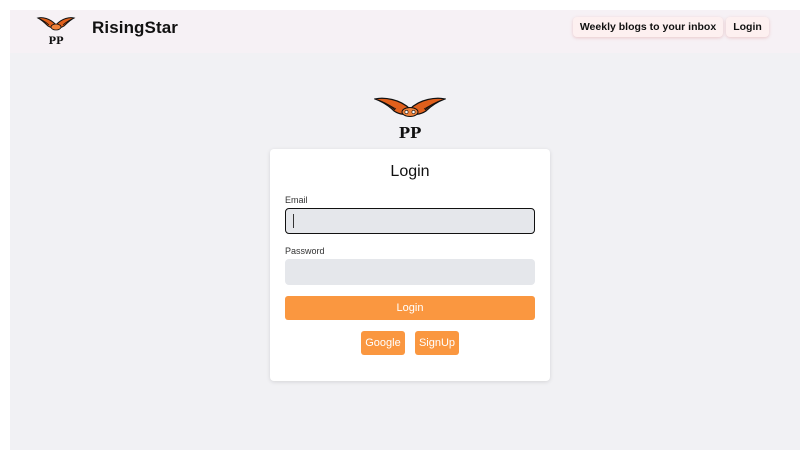  I want to click on email-field, so click(410, 221).